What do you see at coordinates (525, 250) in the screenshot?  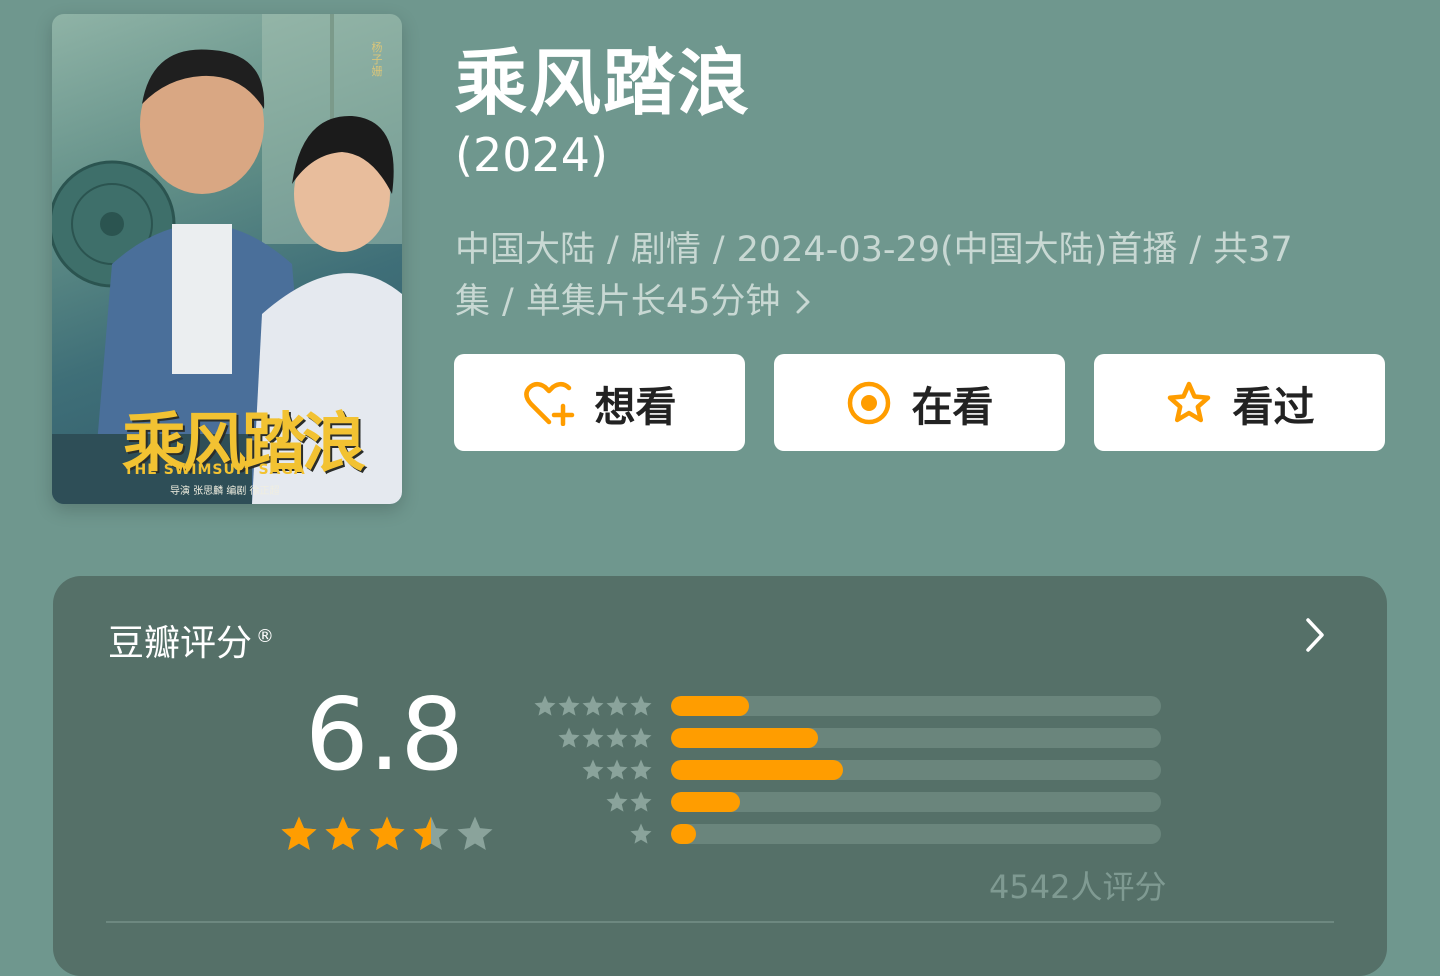 I see `meta-region: 中国大陆` at bounding box center [525, 250].